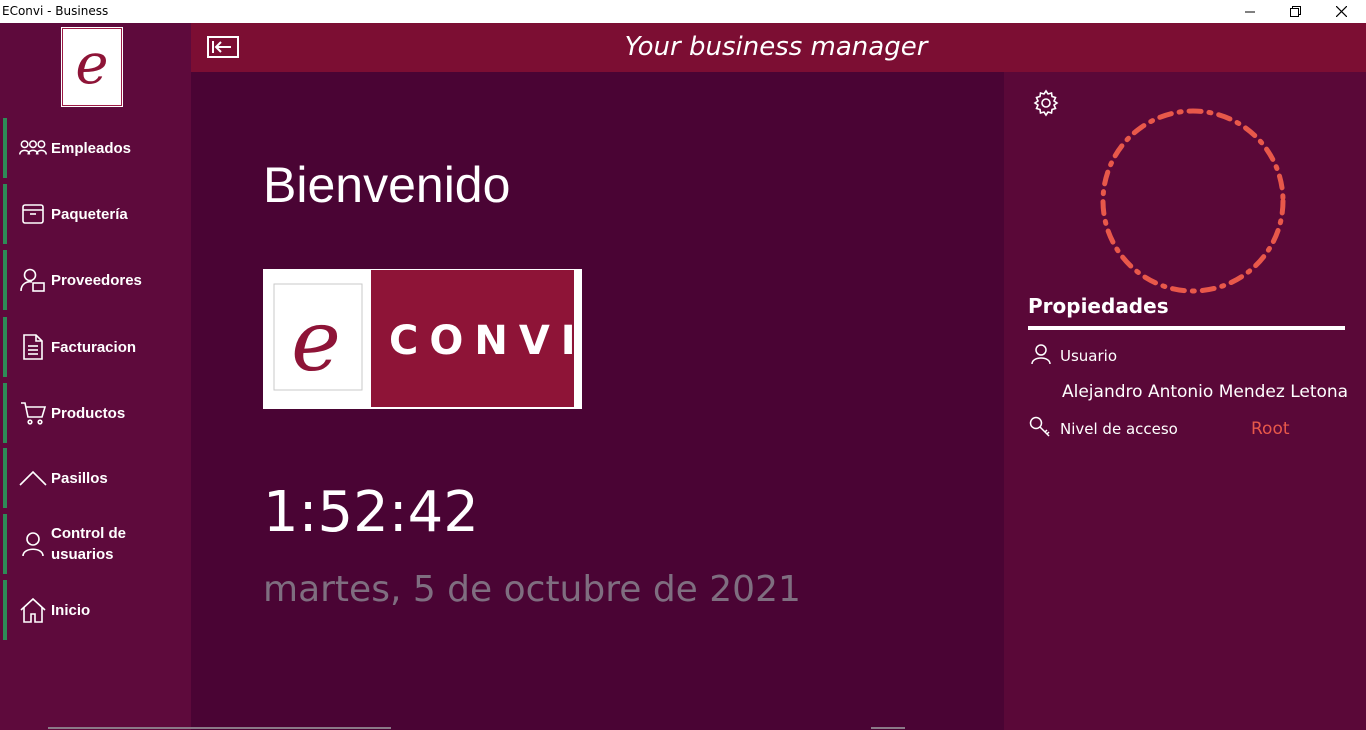  What do you see at coordinates (1186, 328) in the screenshot?
I see `properties-divider` at bounding box center [1186, 328].